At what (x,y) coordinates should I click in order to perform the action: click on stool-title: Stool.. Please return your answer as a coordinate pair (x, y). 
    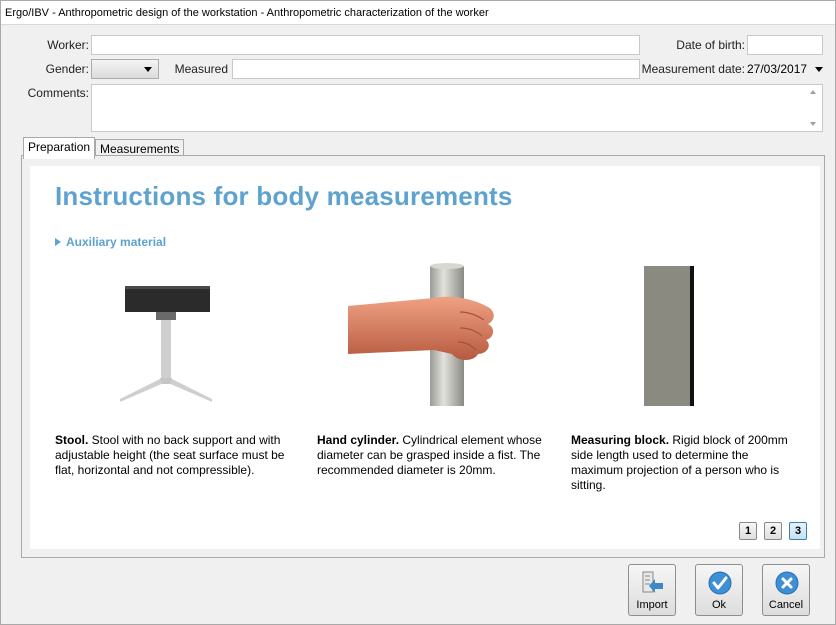
    Looking at the image, I should click on (72, 440).